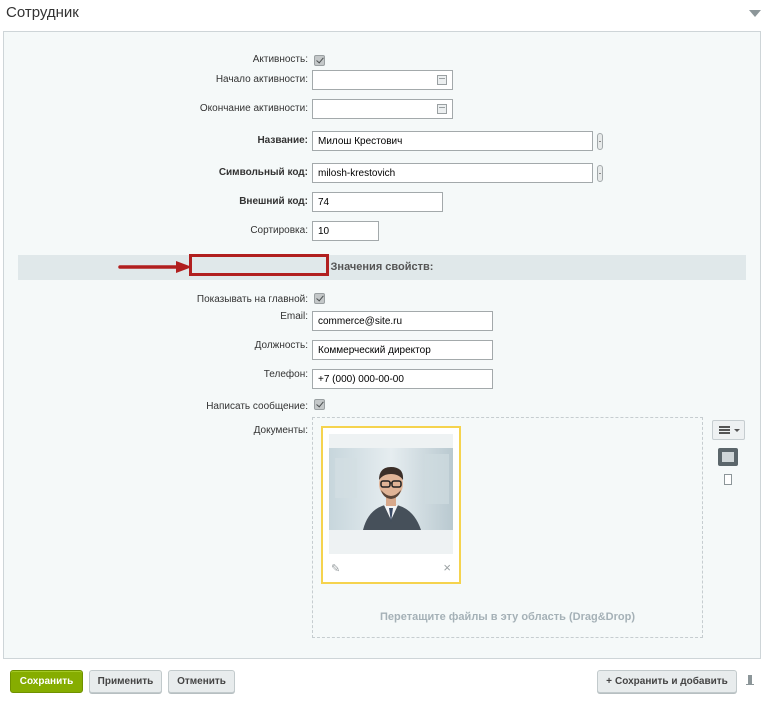 The height and width of the screenshot is (704, 773). I want to click on row-name: Название: Милош Крестович, so click(382, 142).